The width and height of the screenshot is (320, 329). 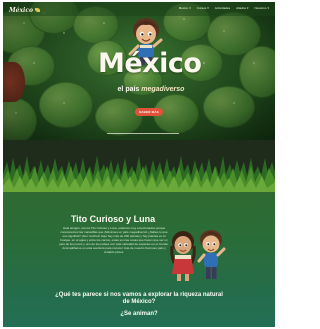 What do you see at coordinates (150, 63) in the screenshot?
I see `hero-title: México` at bounding box center [150, 63].